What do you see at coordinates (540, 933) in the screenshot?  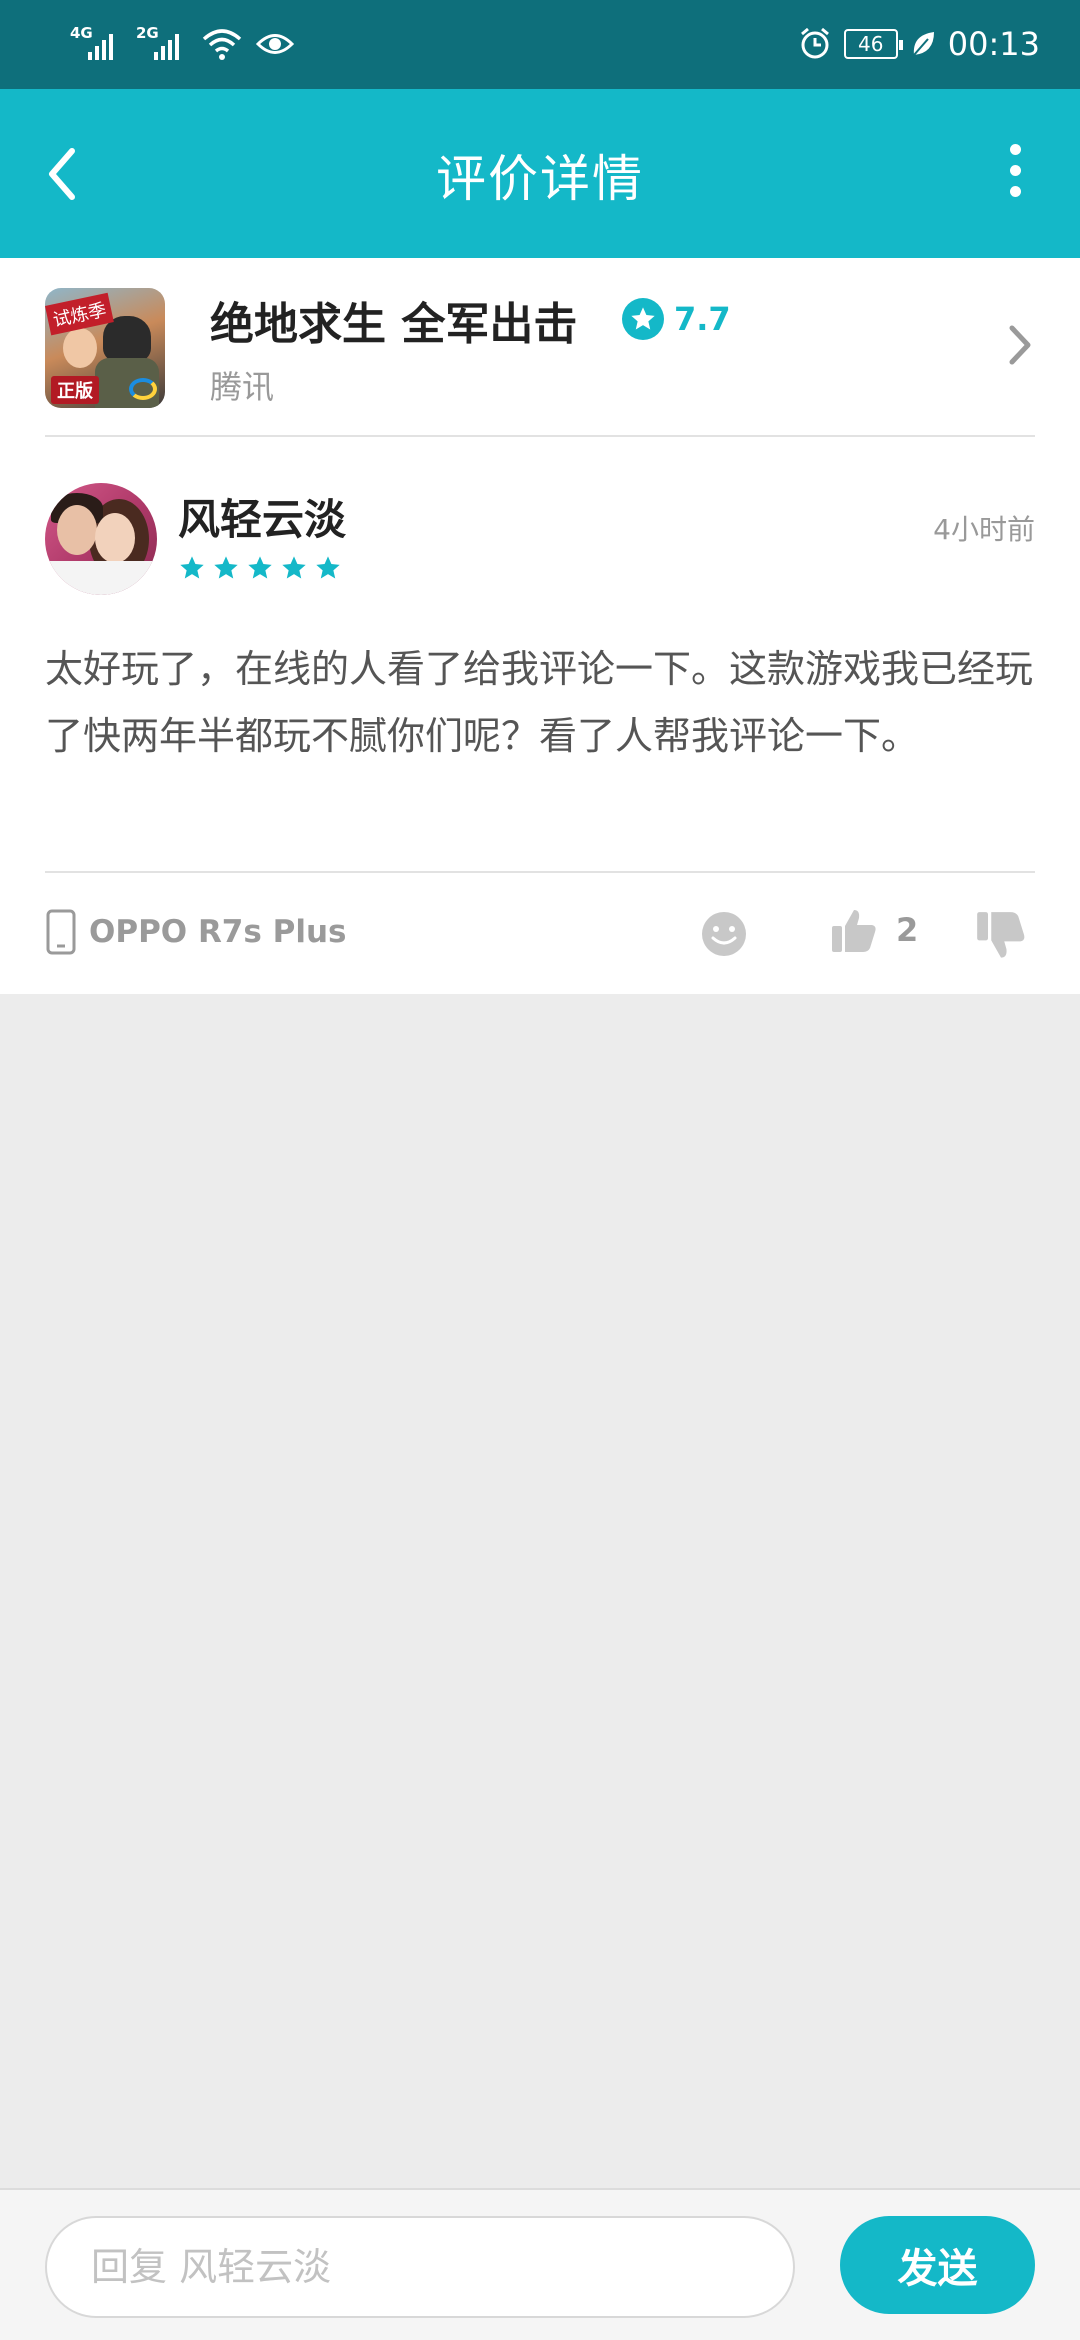 I see `review-actions: OPPO R7s Plus 2` at bounding box center [540, 933].